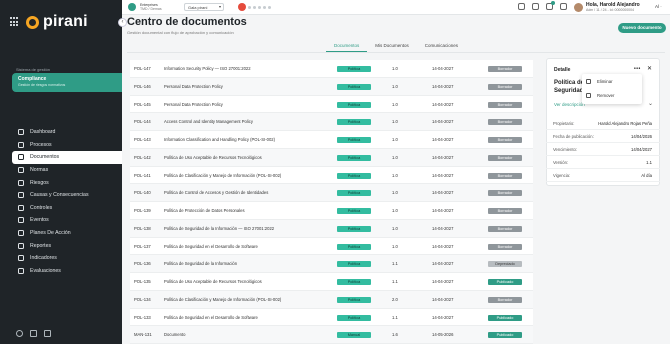  Describe the element at coordinates (32, 22) in the screenshot. I see `pirani-logo-icon` at that location.